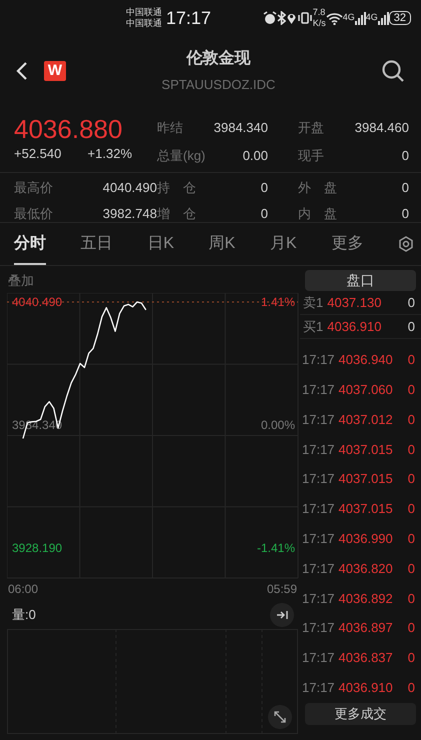  Describe the element at coordinates (313, 327) in the screenshot. I see `quote-side-label: 买1` at that location.